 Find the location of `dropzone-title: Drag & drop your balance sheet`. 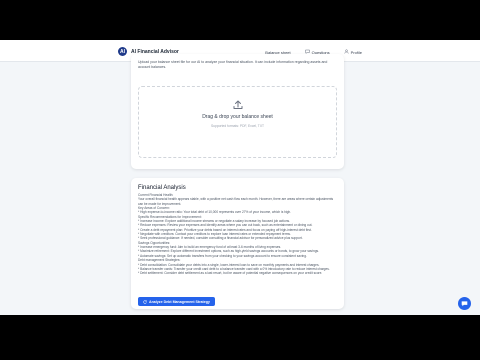

dropzone-title: Drag & drop your balance sheet is located at coordinates (237, 117).